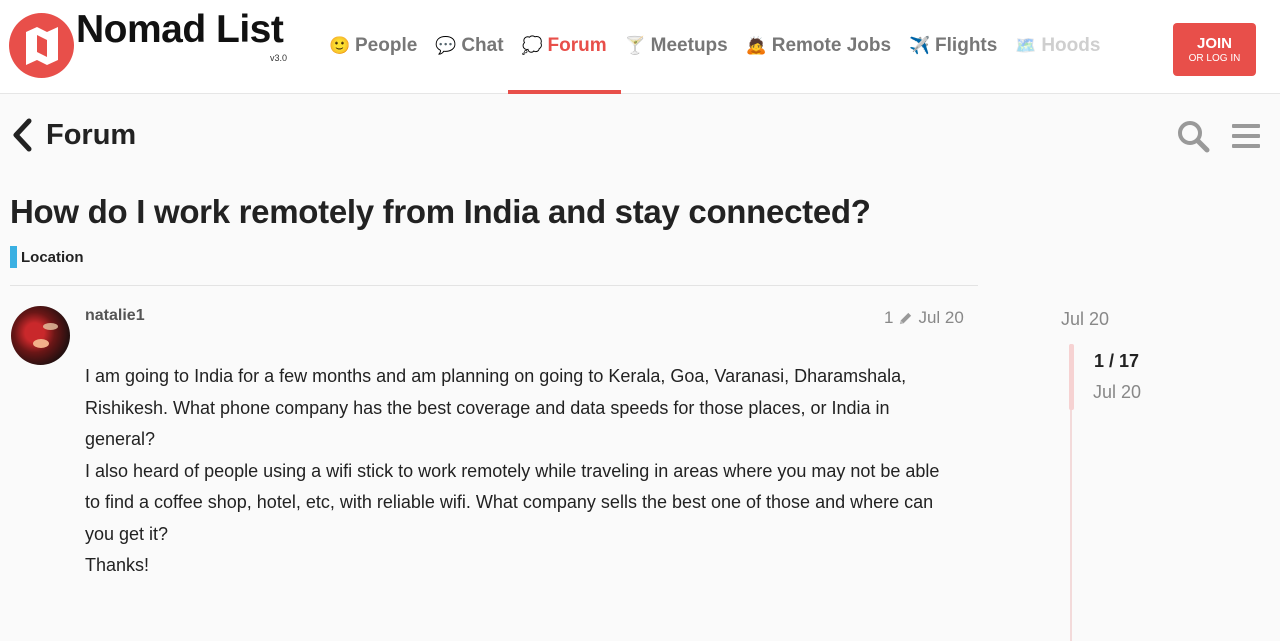 This screenshot has width=1280, height=641. I want to click on nav-item-label: People, so click(386, 45).